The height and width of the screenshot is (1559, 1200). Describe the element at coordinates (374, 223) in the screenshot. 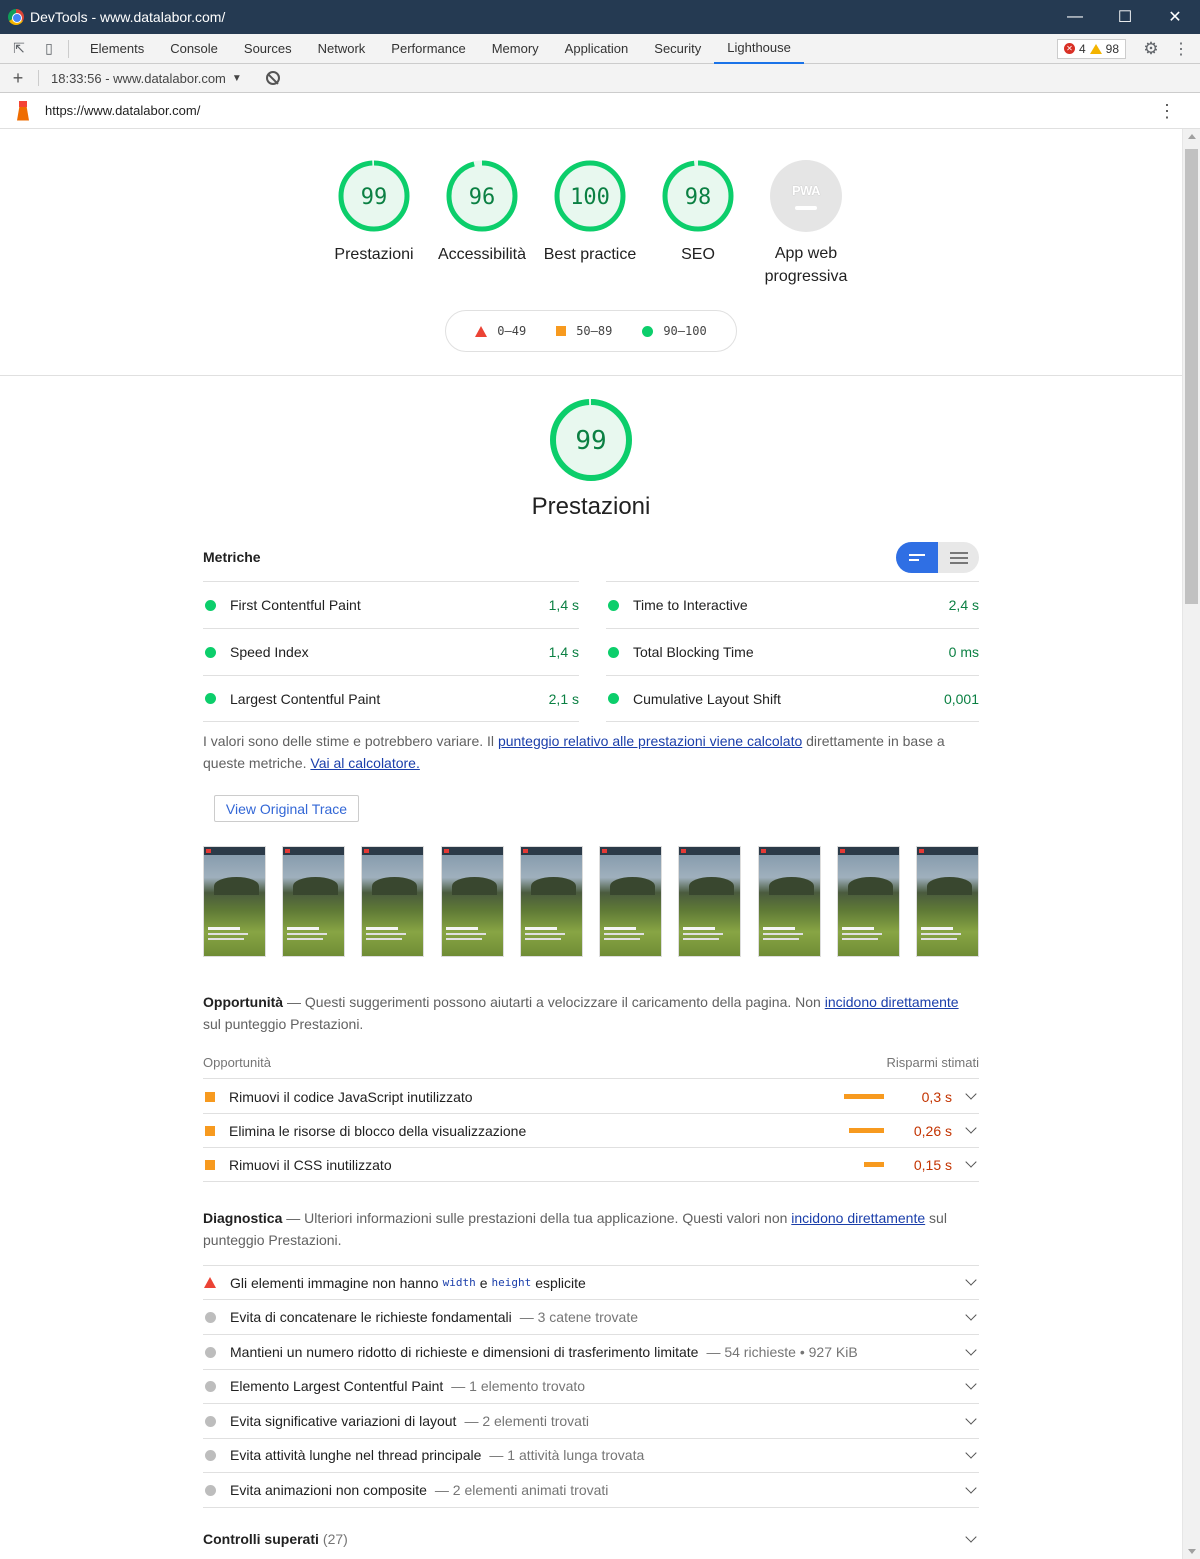

I see `gauge-performance: 99 Prestazioni` at that location.